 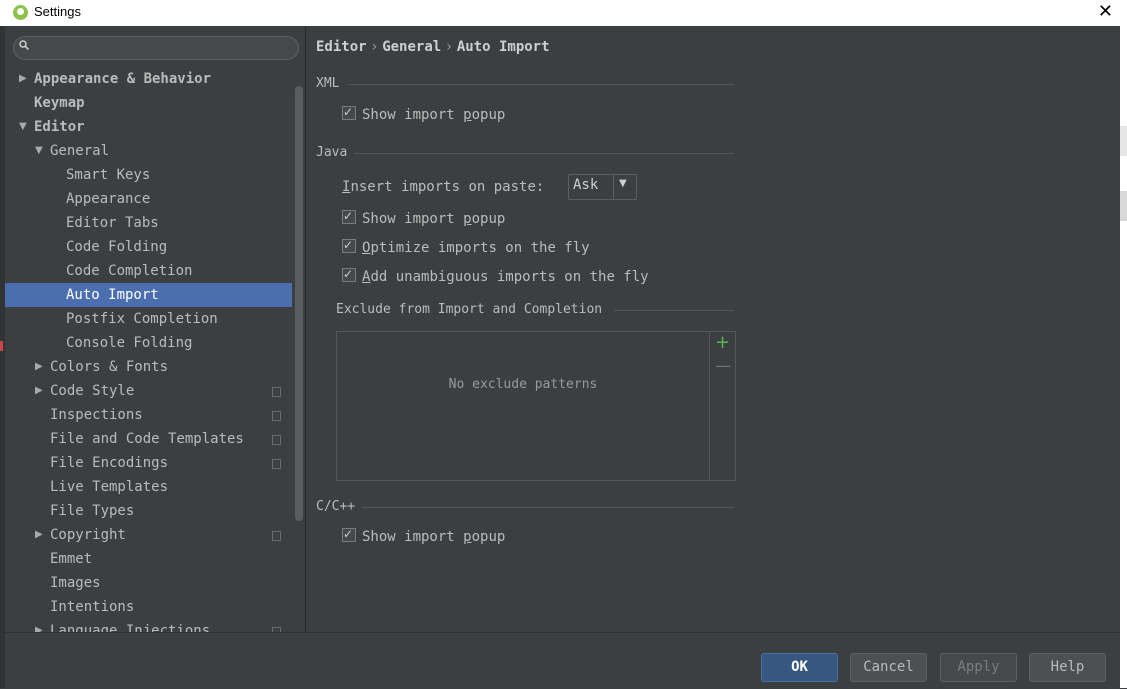 What do you see at coordinates (75, 583) in the screenshot?
I see `tree-item-label: Images` at bounding box center [75, 583].